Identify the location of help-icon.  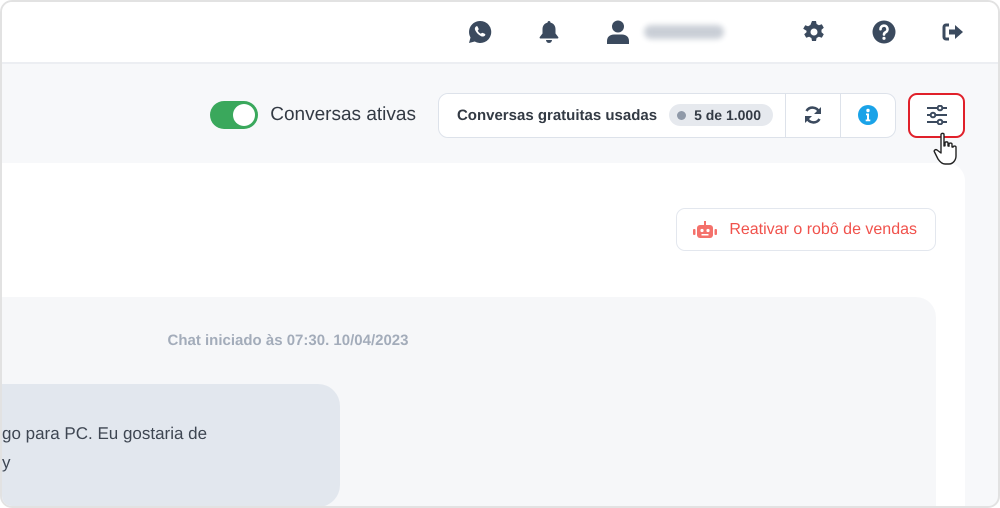
(884, 32).